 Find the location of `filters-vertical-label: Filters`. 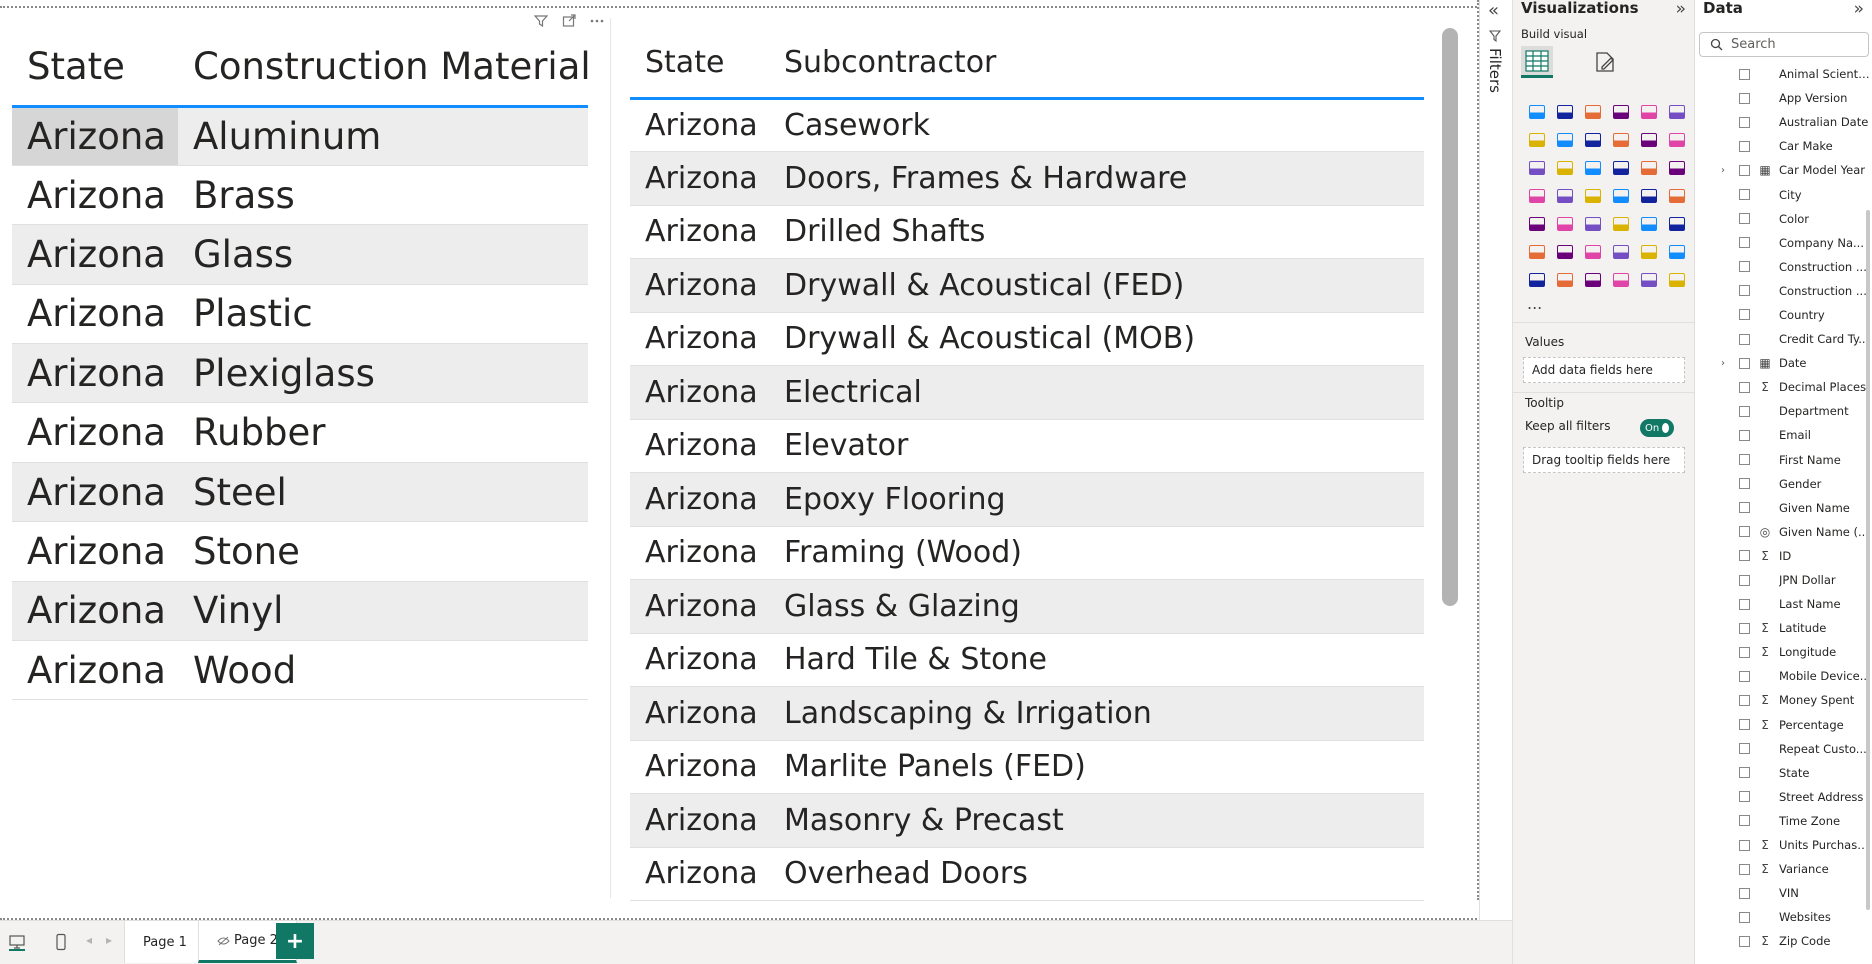

filters-vertical-label: Filters is located at coordinates (1495, 61).